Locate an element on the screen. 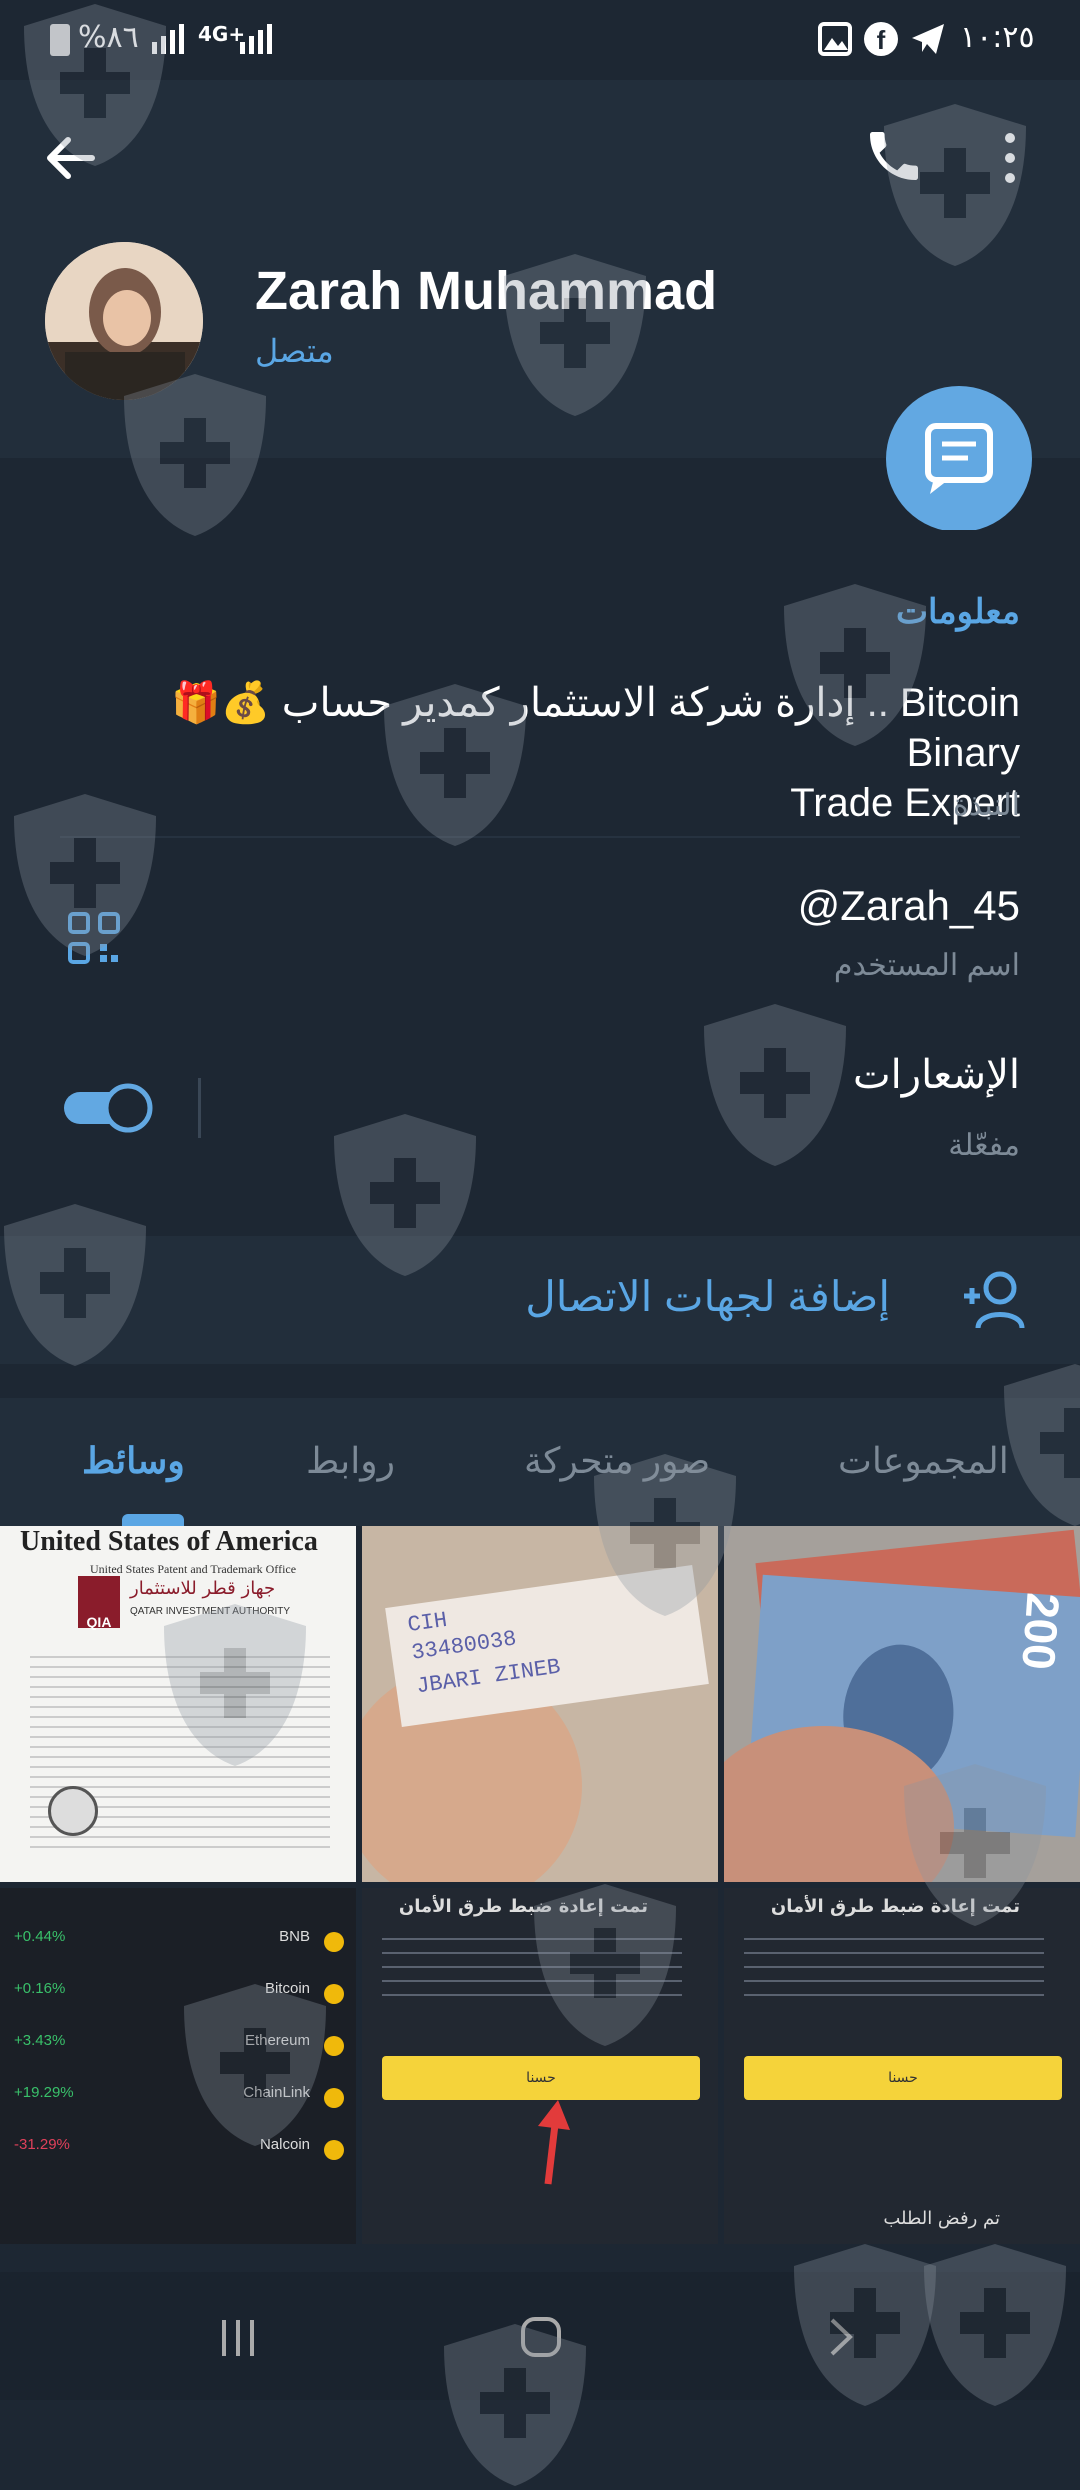 This screenshot has width=1080, height=2490. crypto-change: +19.29% is located at coordinates (44, 2092).